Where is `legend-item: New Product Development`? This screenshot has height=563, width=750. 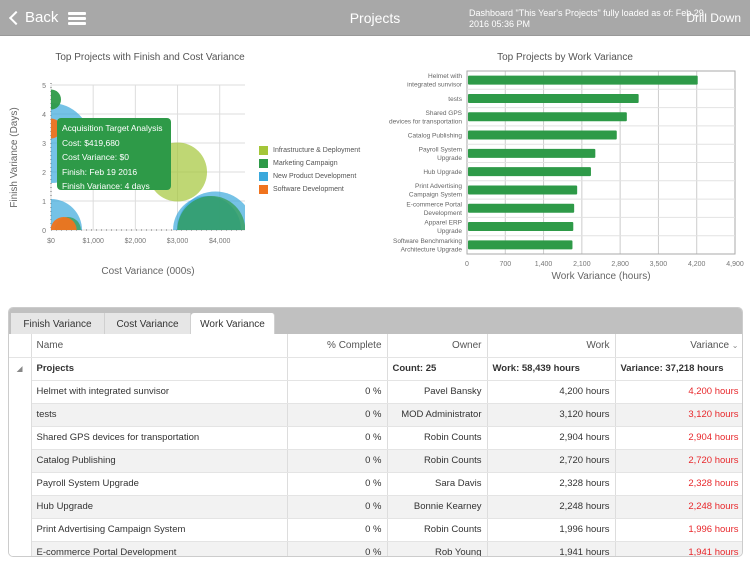
legend-item: New Product Development is located at coordinates (309, 176).